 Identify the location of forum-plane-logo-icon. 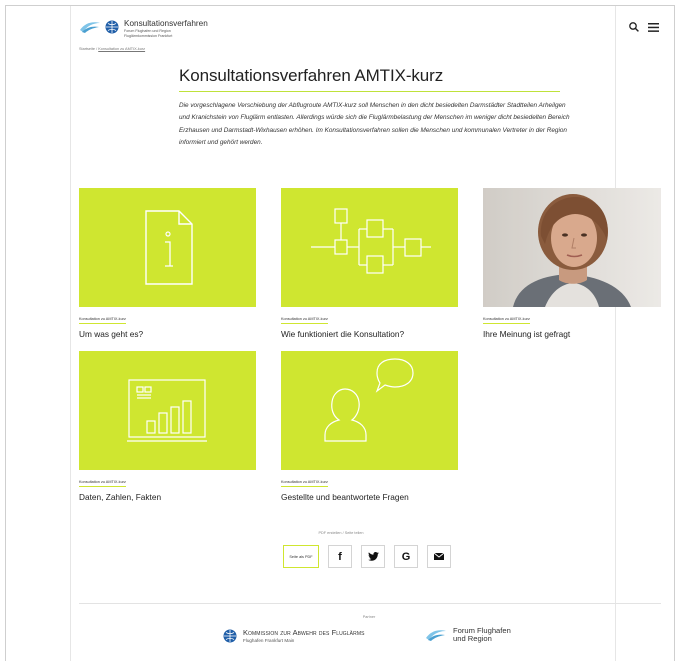
(436, 635).